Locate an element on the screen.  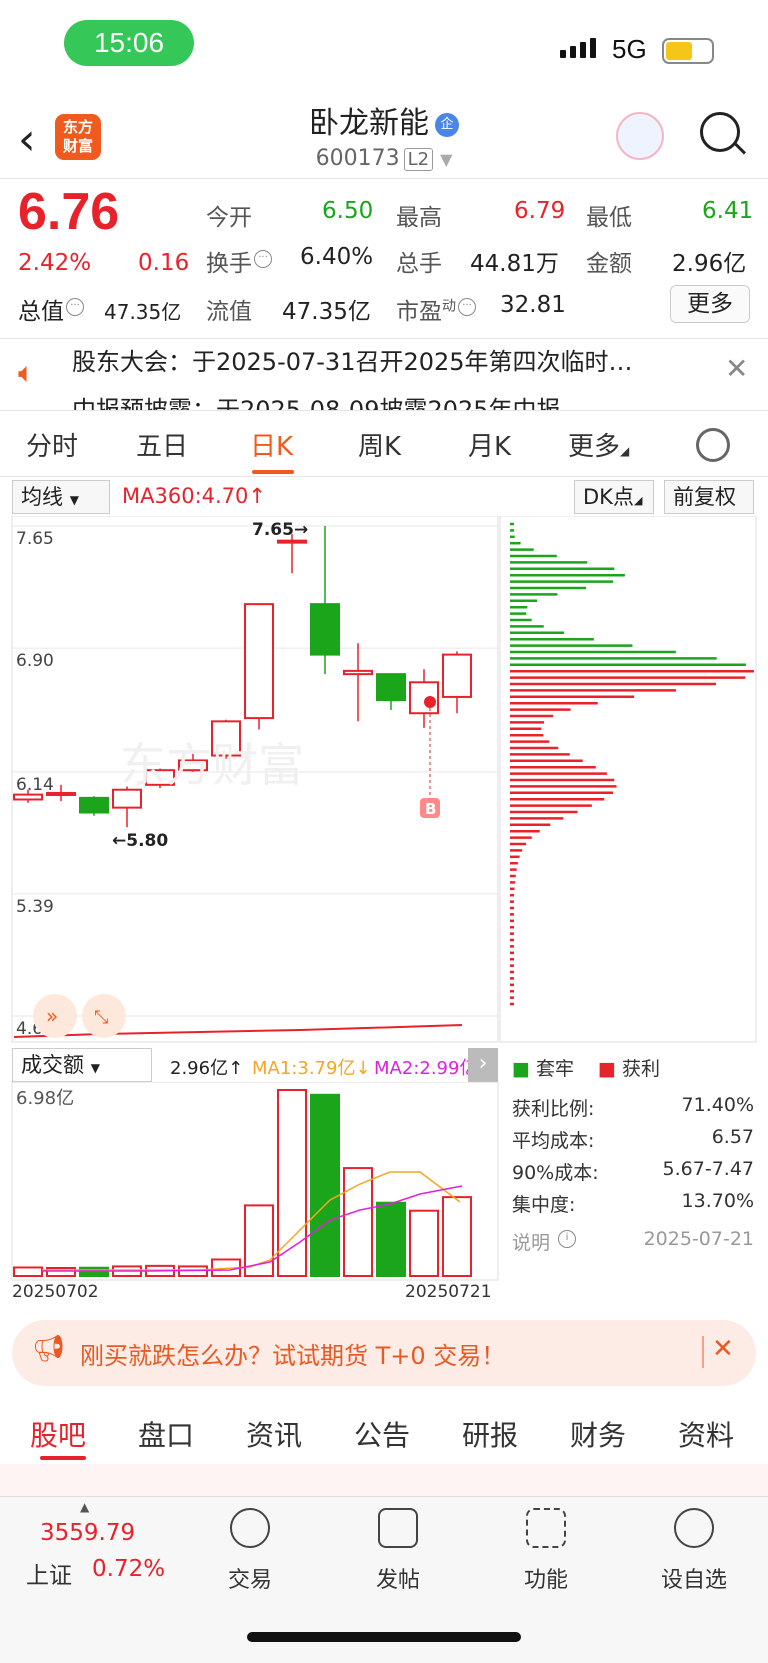
volume-value: 2.96亿↑ is located at coordinates (207, 1068).